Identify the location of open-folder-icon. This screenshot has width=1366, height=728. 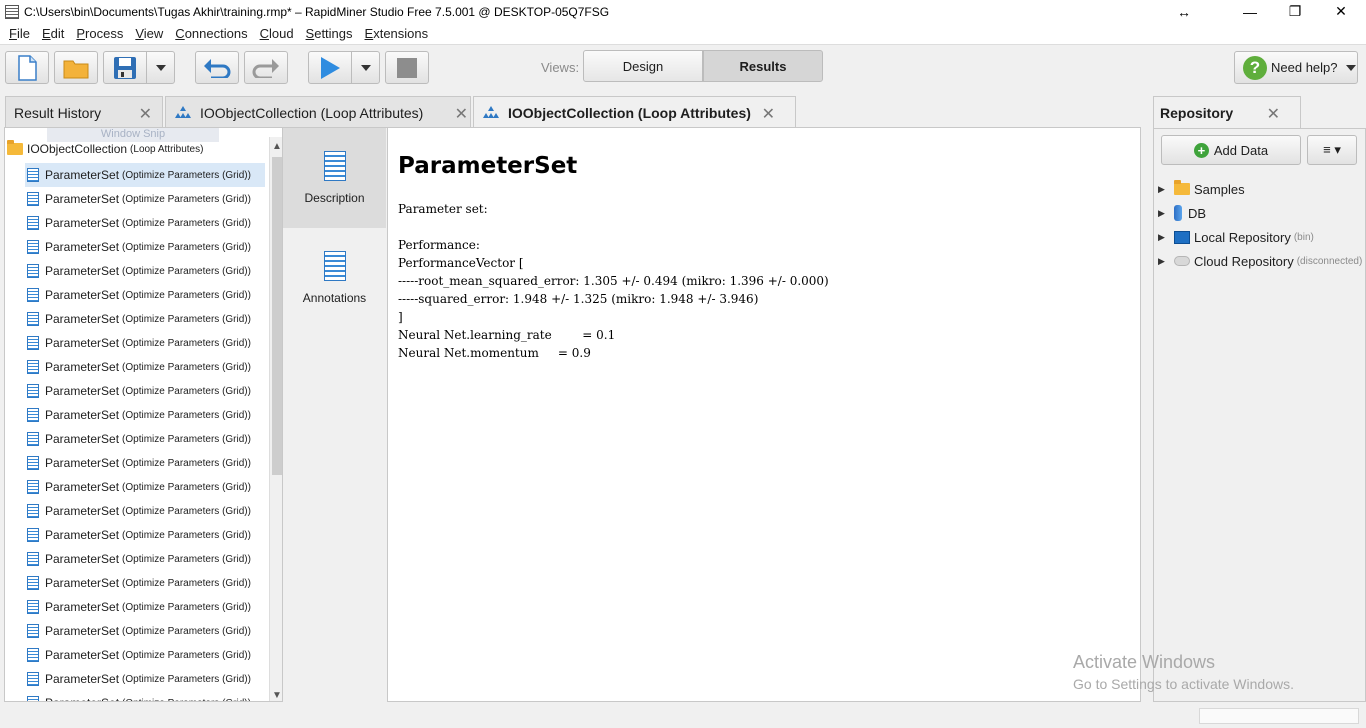
(76, 69).